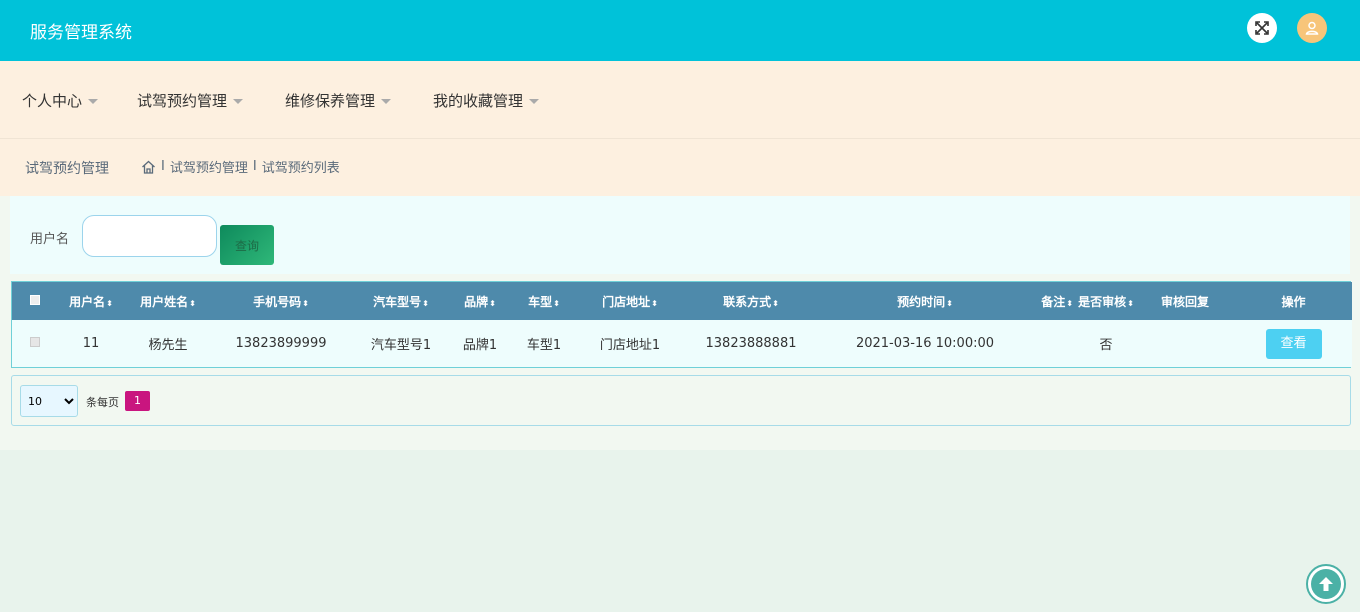  What do you see at coordinates (209, 166) in the screenshot?
I see `breadcrumb-item: 试驾预约管理` at bounding box center [209, 166].